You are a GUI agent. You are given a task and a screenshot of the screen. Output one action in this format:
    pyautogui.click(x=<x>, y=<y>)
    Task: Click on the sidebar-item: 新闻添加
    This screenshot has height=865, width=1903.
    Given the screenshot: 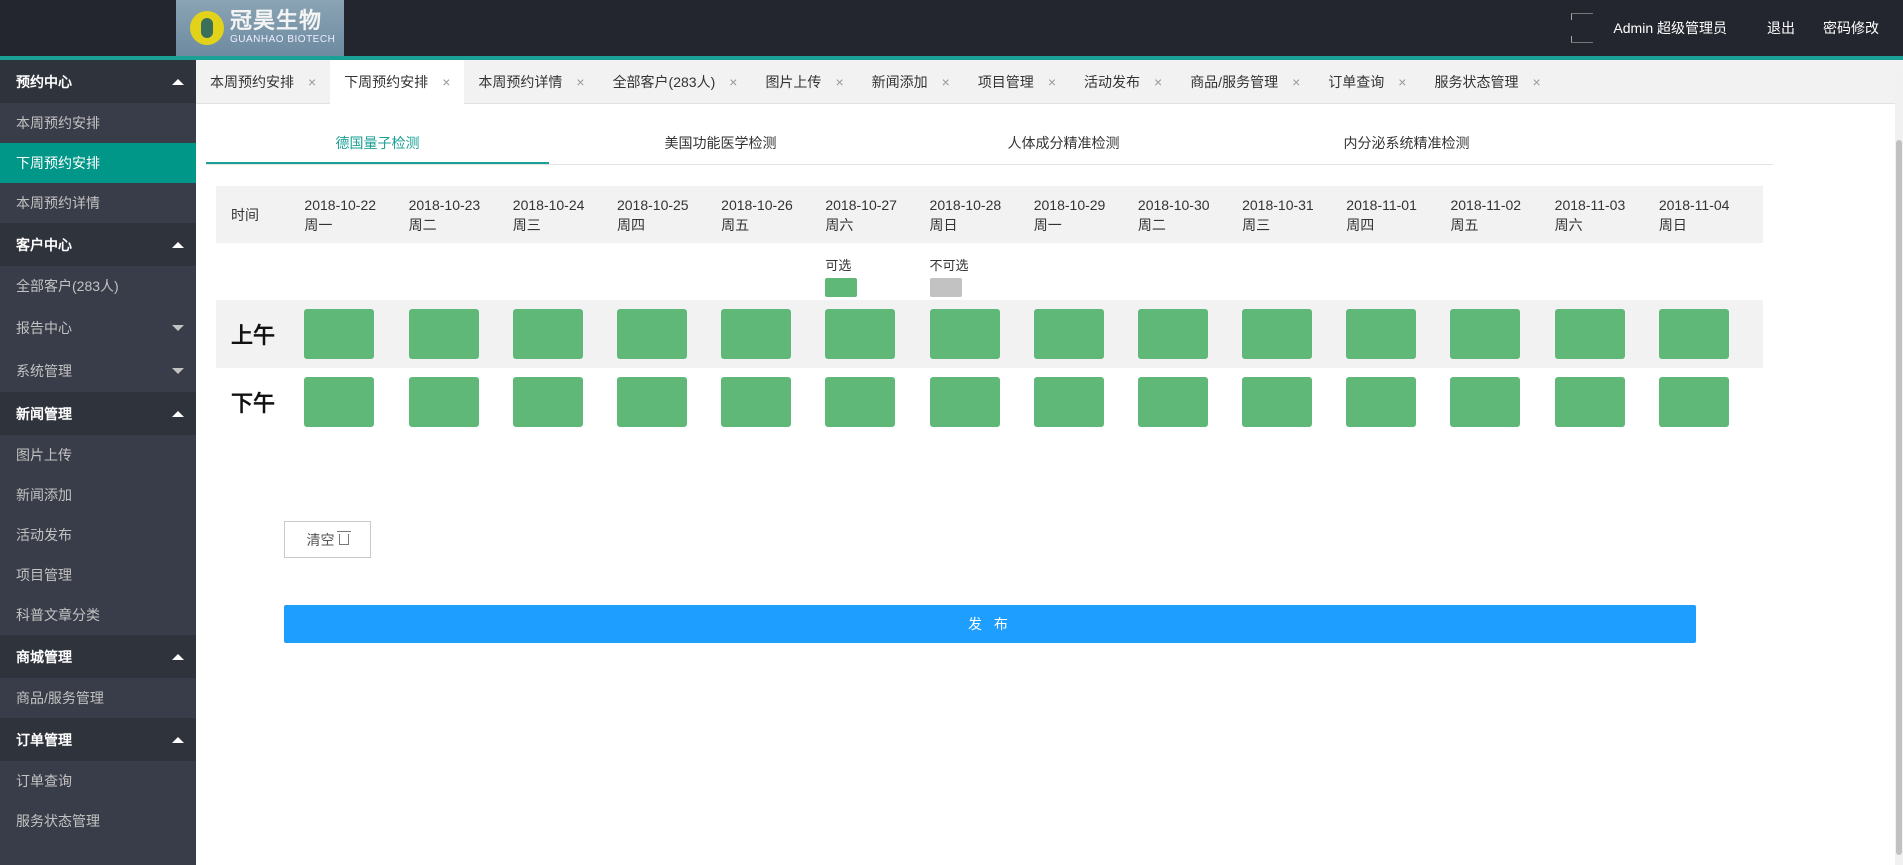 What is the action you would take?
    pyautogui.click(x=98, y=495)
    